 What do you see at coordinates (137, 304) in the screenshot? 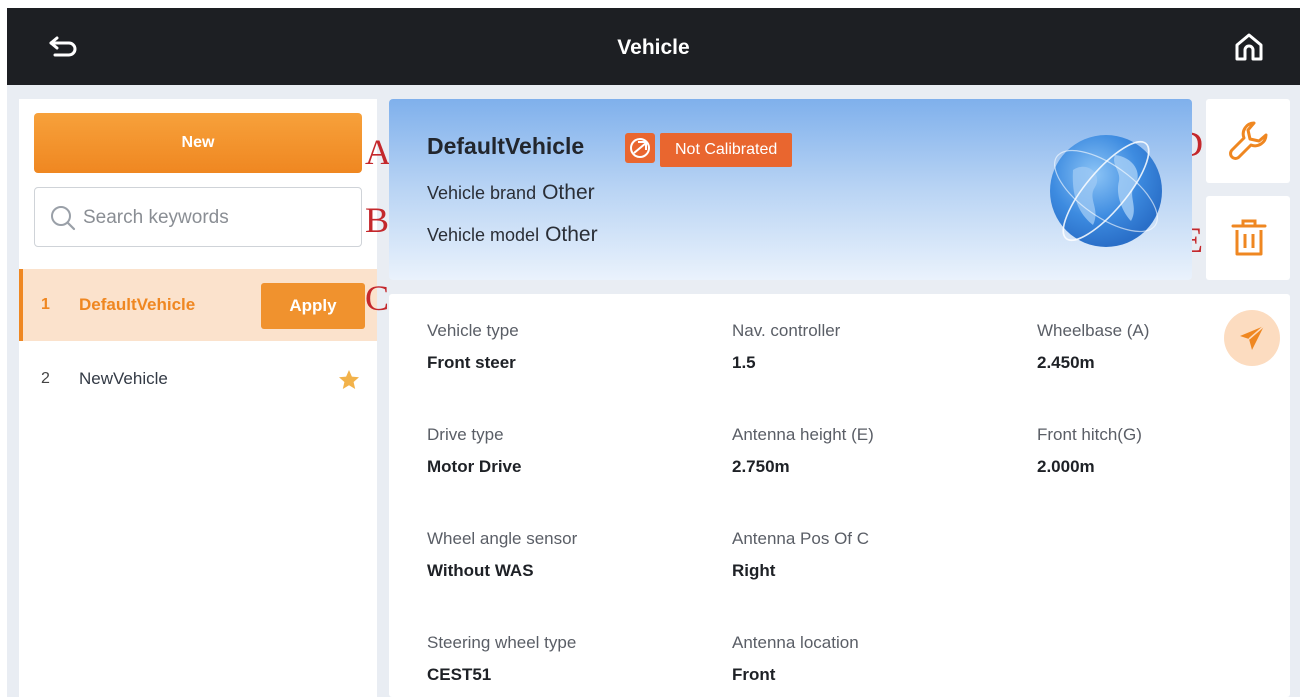
I see `list-item-name: DefaultVehicle` at bounding box center [137, 304].